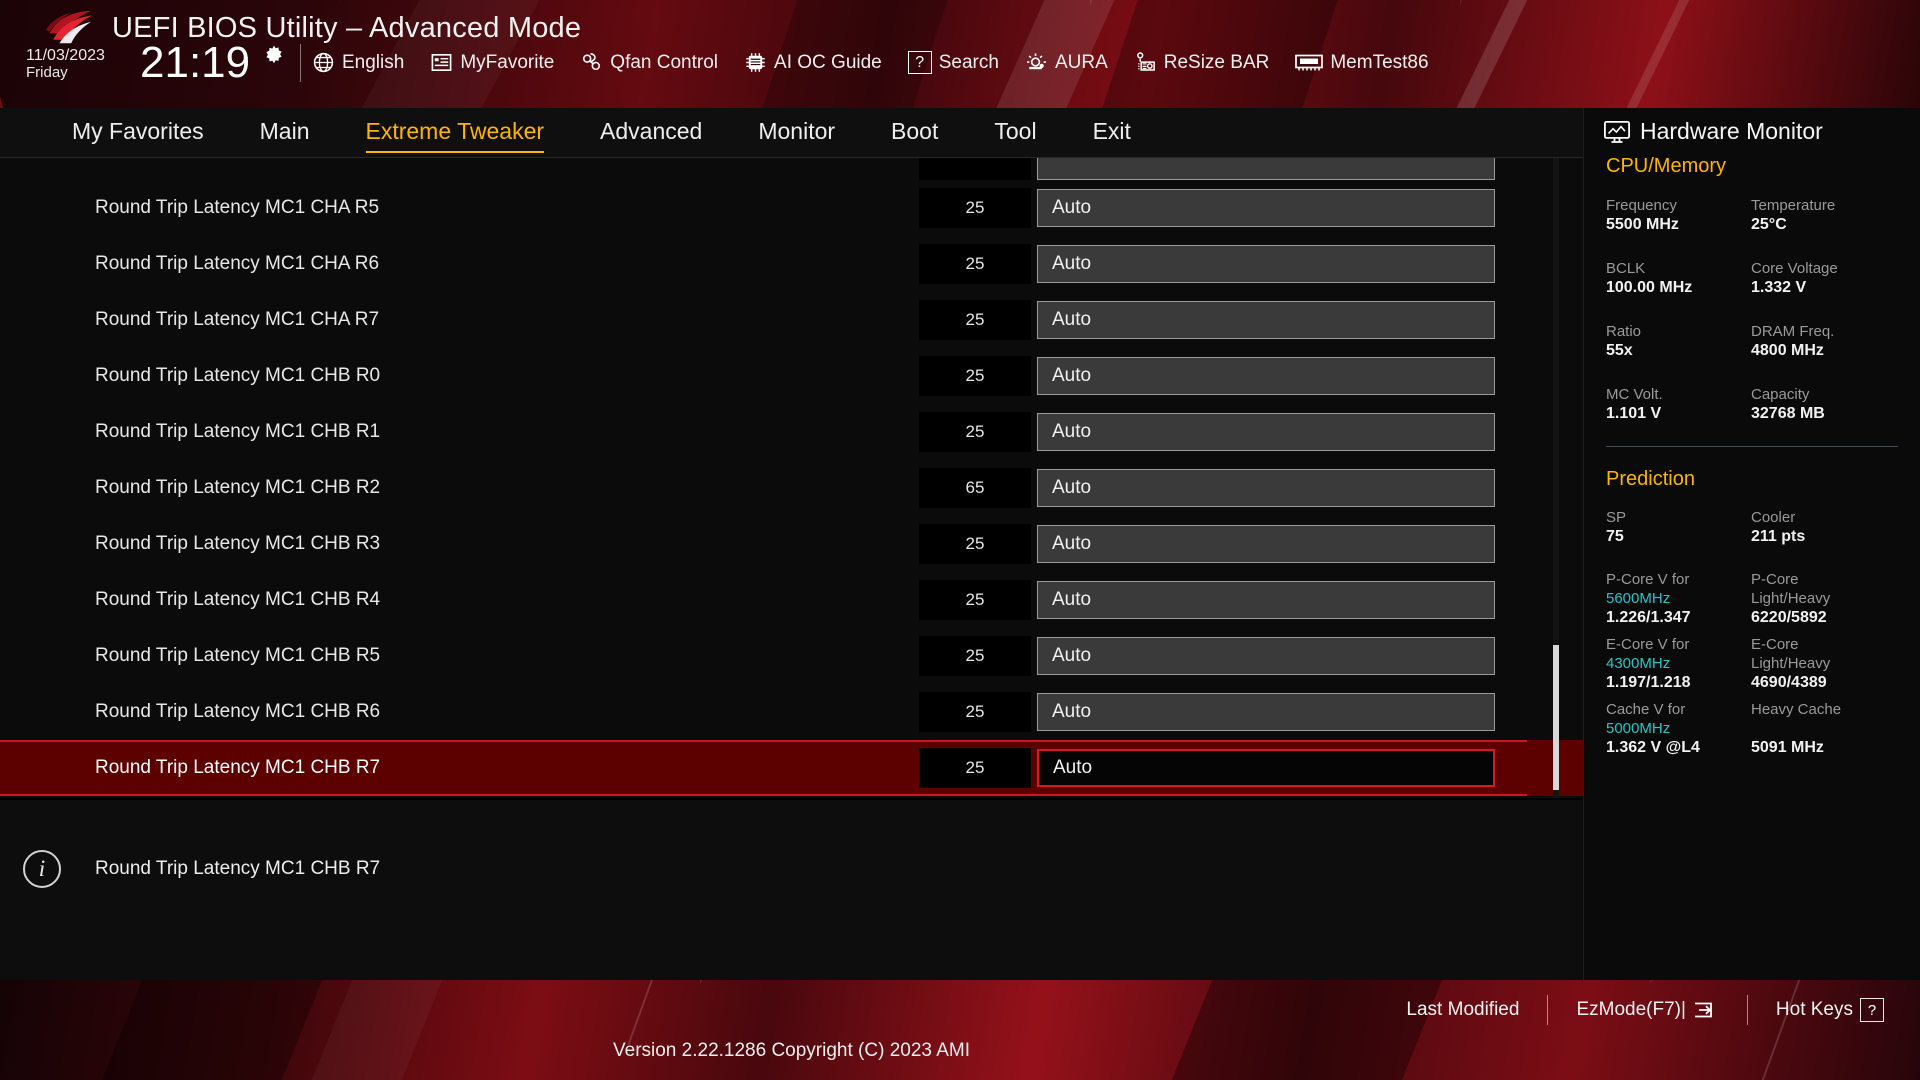  Describe the element at coordinates (1623, 342) in the screenshot. I see `hw-pair-ratio: Ratio 55x` at that location.